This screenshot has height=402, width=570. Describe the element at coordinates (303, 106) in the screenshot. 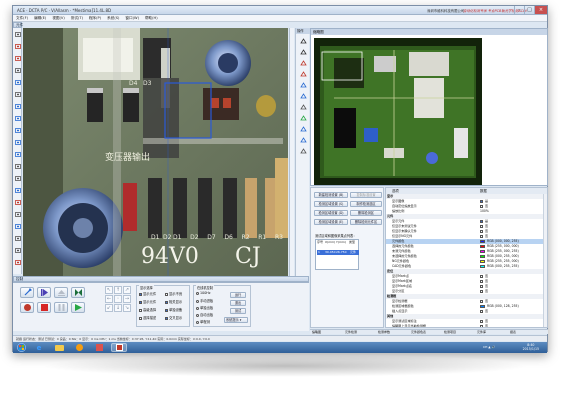

I see `chart-icon` at that location.